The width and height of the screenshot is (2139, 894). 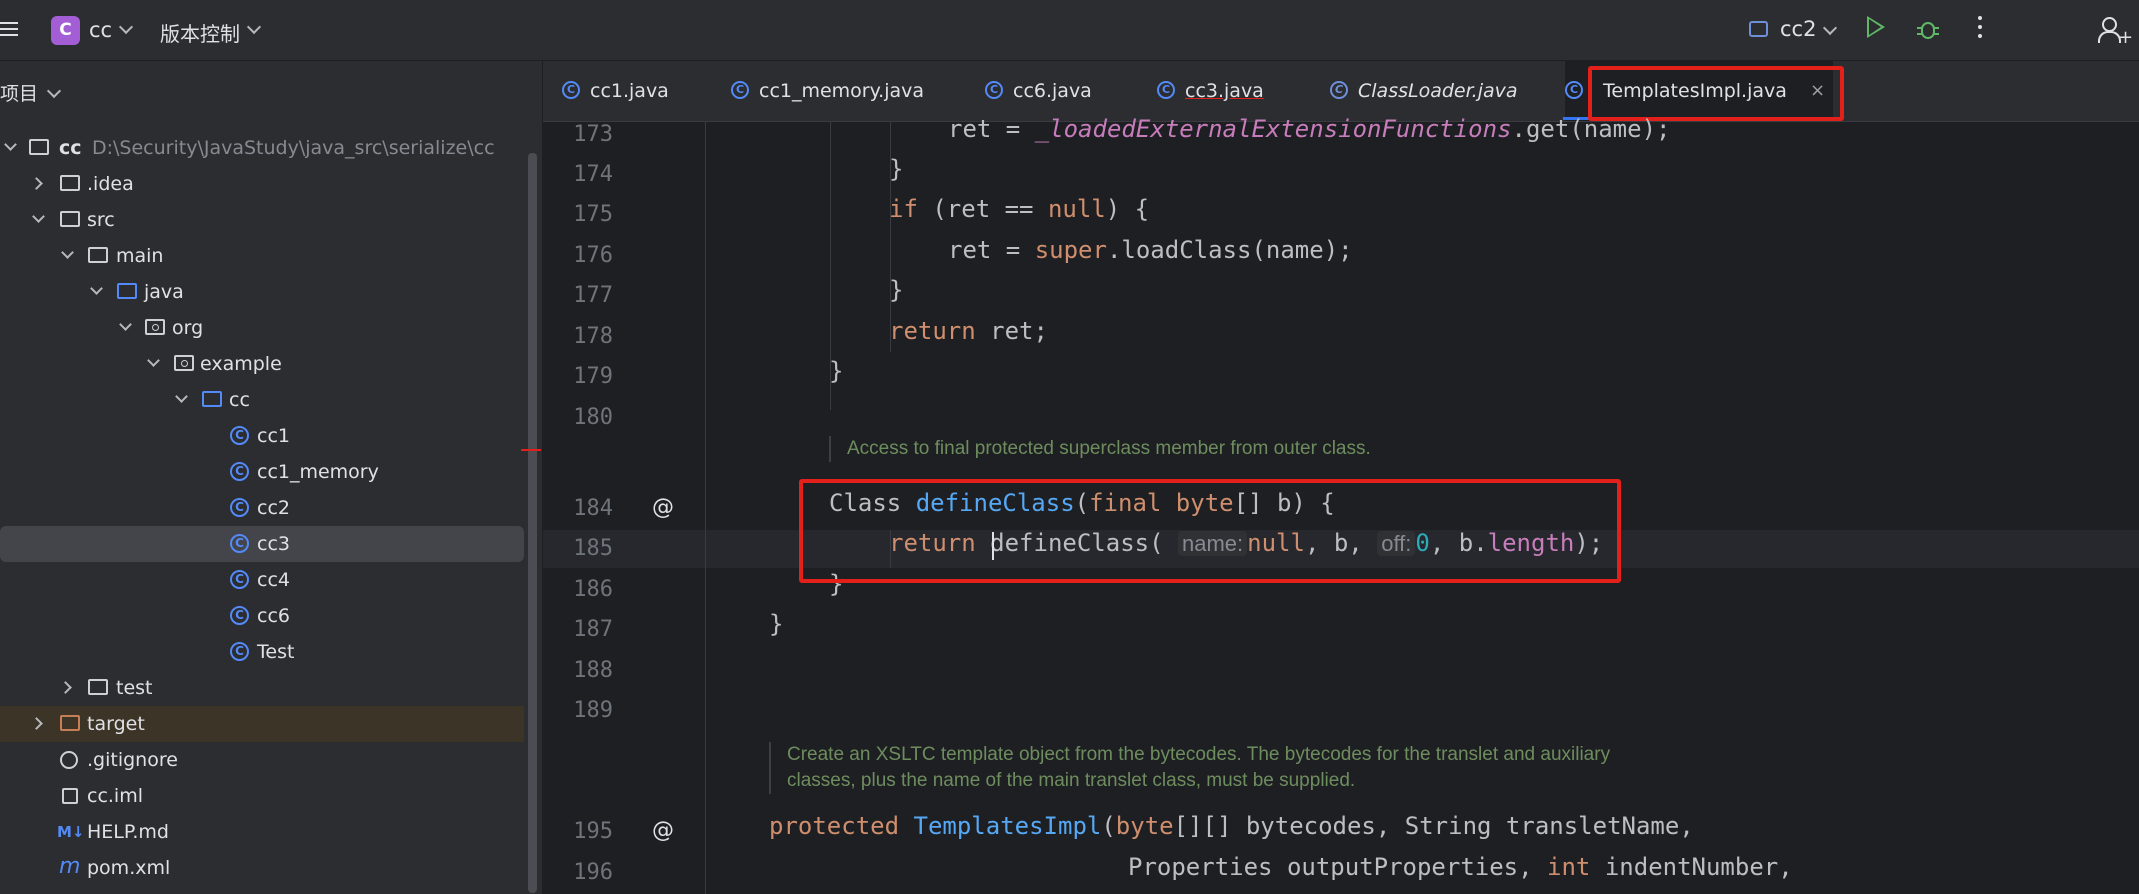 I want to click on code-line-179: }, so click(x=836, y=371).